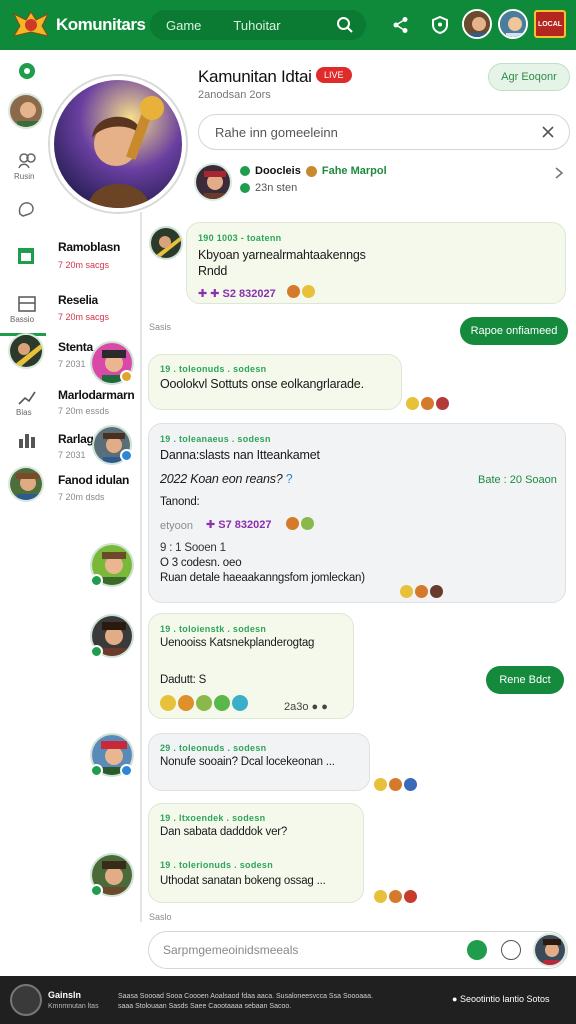 This screenshot has width=576, height=1024. I want to click on message-text: Kbyoan yarnealrmahtaakenngs, so click(282, 255).